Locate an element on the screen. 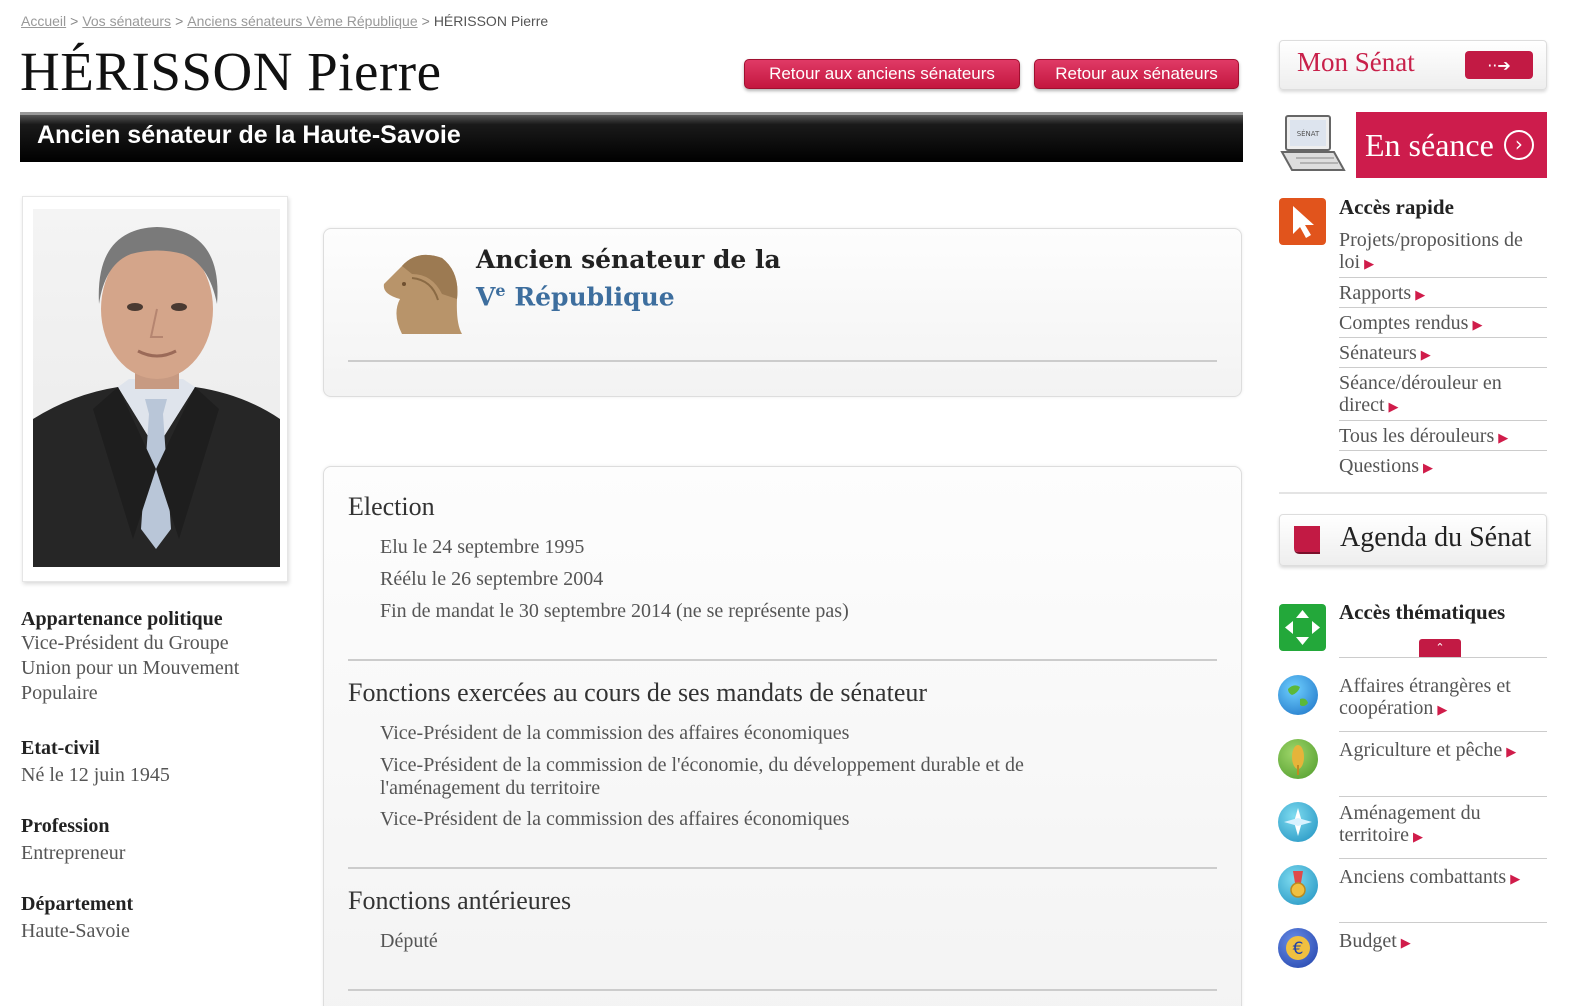  medal-icon is located at coordinates (1298, 885).